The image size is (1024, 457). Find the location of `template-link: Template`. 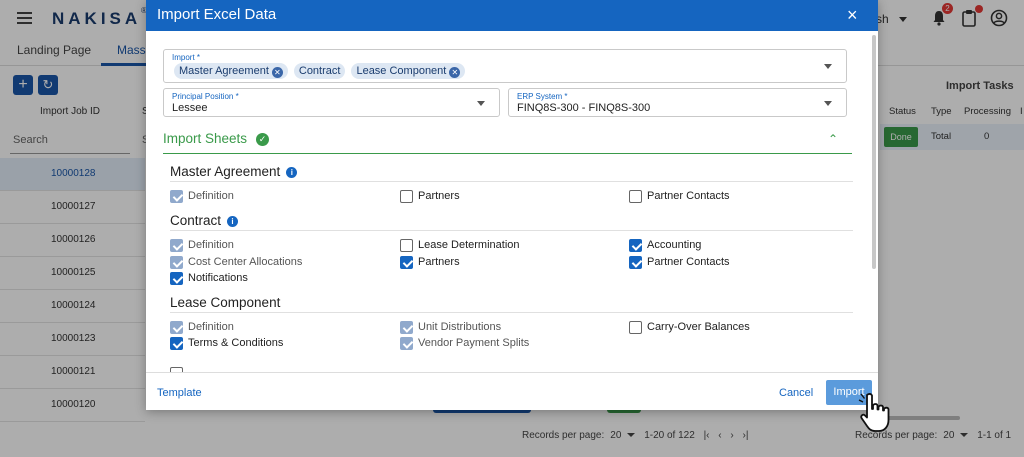

template-link: Template is located at coordinates (179, 393).